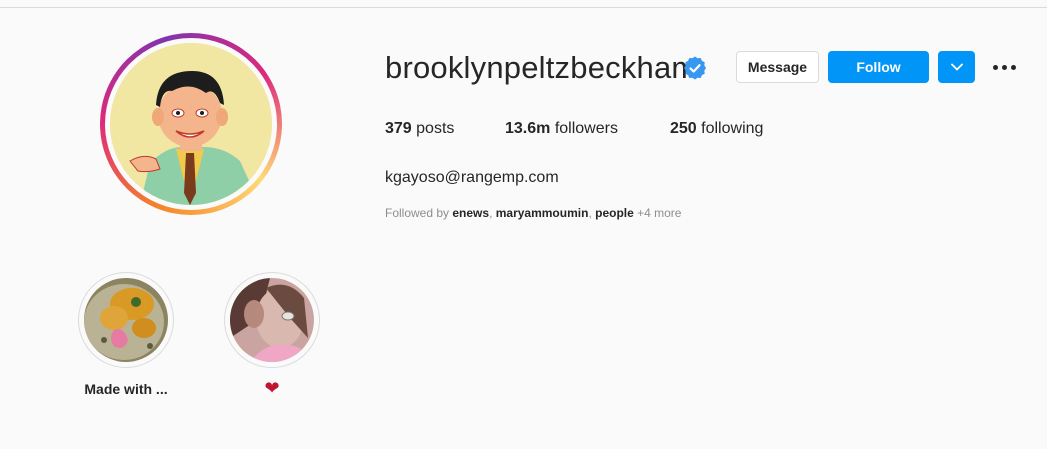  I want to click on profile-username: brooklynpeltzbeckham, so click(541, 67).